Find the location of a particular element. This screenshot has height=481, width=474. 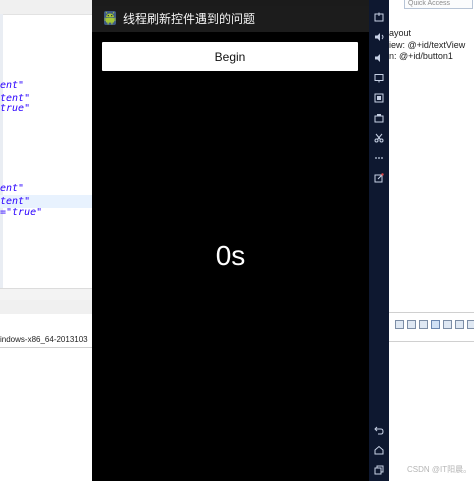

outline-item: iew: @+id/textView is located at coordinates (427, 45).